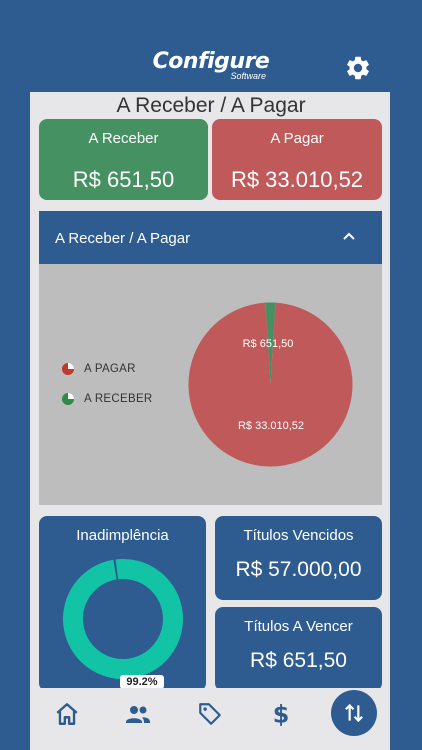 The height and width of the screenshot is (750, 422). I want to click on legend-receber-label: A RECEBER, so click(118, 399).